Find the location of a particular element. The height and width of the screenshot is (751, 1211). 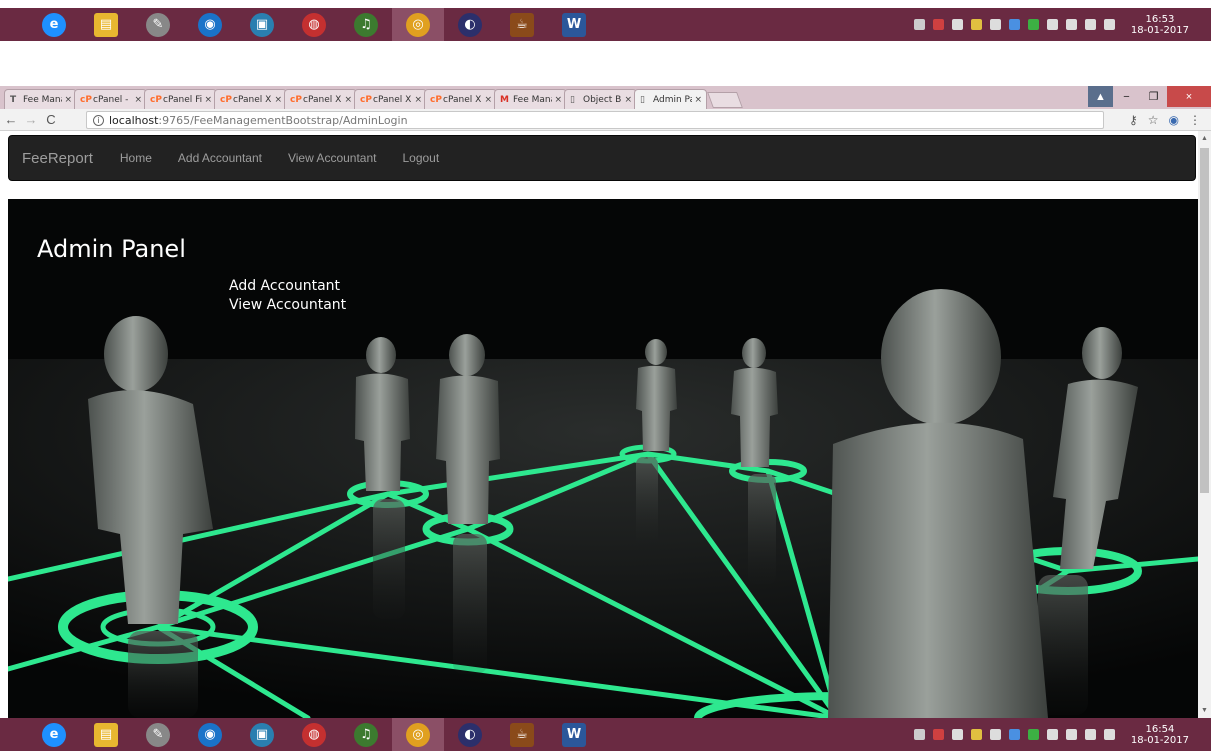

taskbar-clock: 16:53 18-01-2017 is located at coordinates (1160, 25).